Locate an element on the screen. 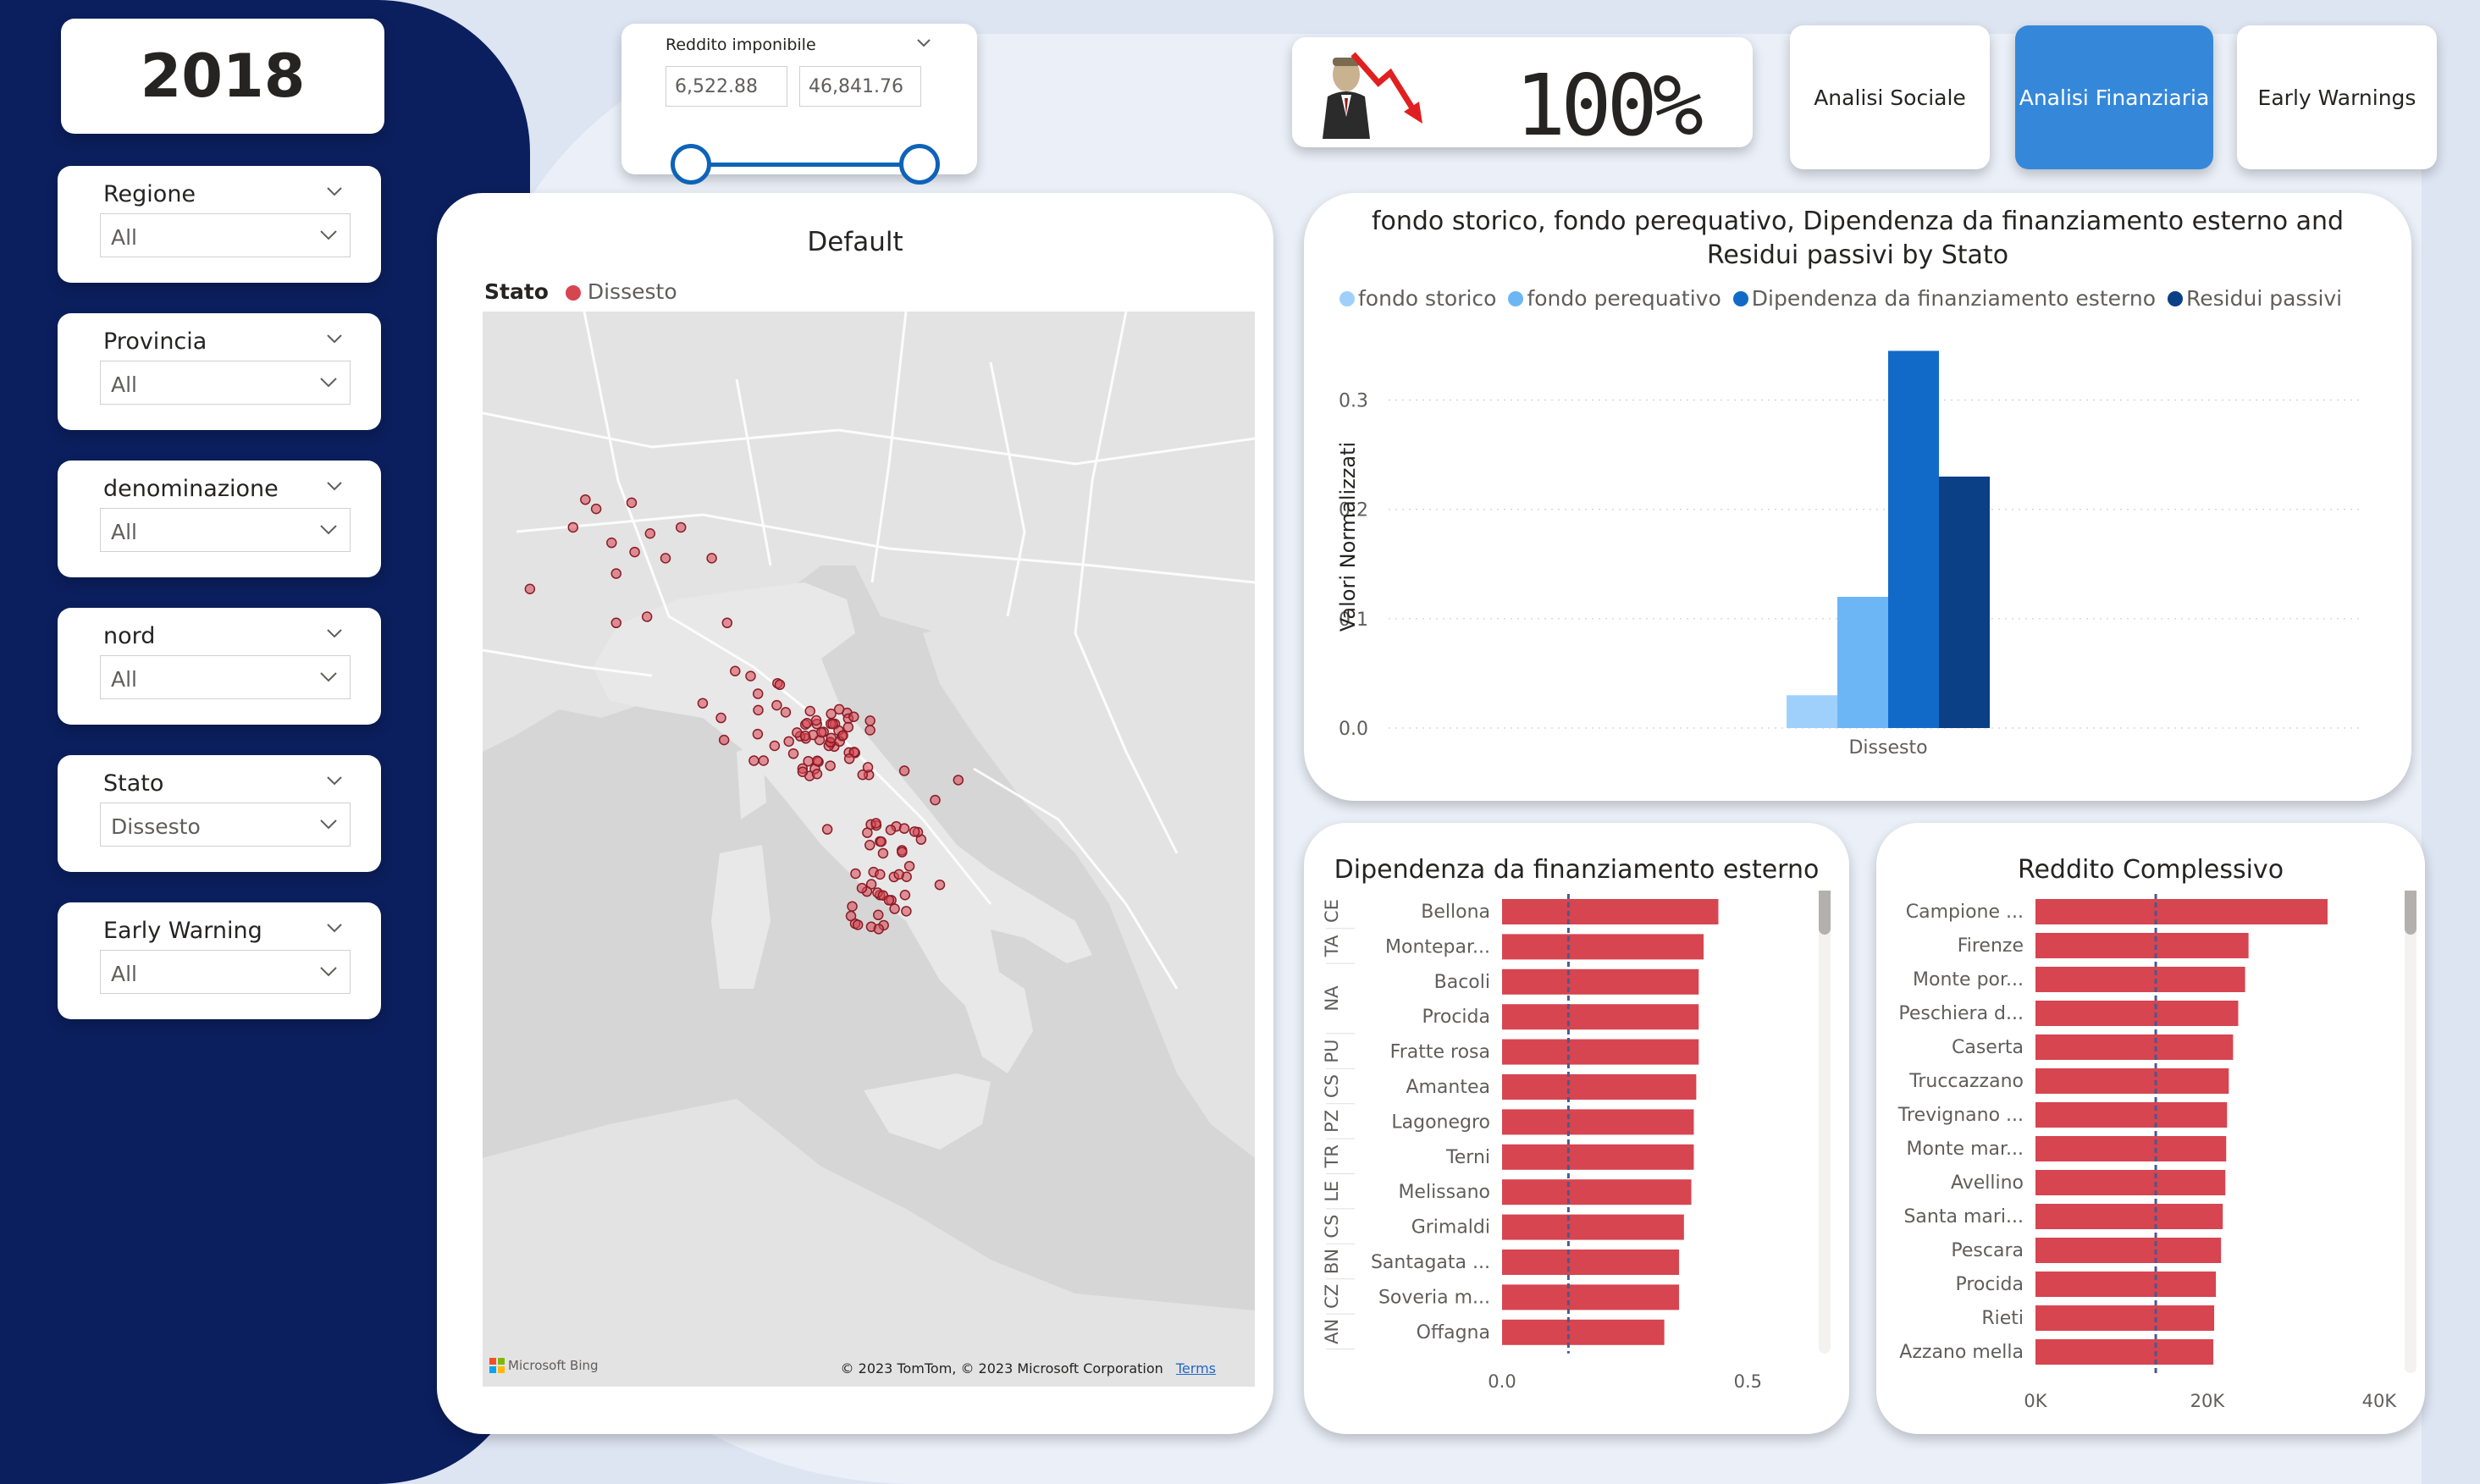 The height and width of the screenshot is (1484, 2480). slicer-early-warning: Early Warning All is located at coordinates (220, 960).